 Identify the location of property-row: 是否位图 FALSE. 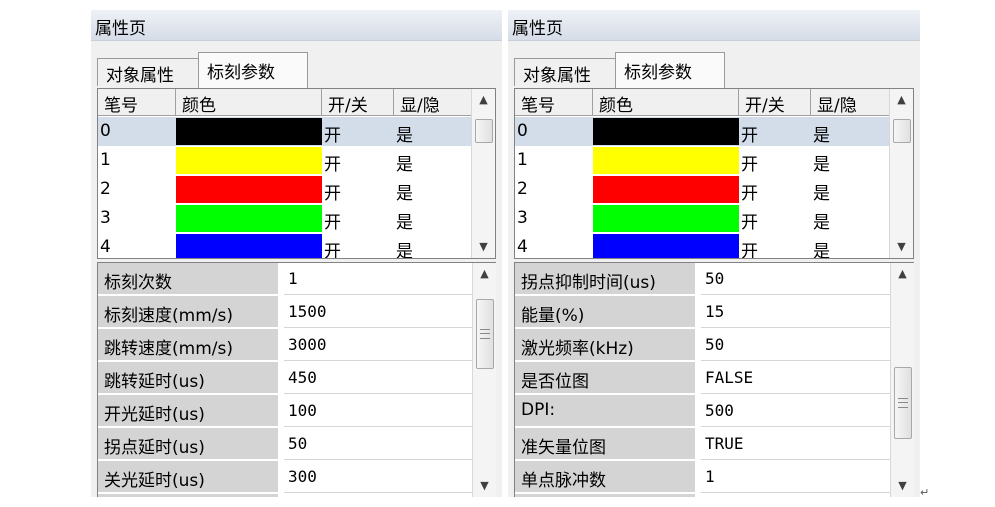
(702, 378).